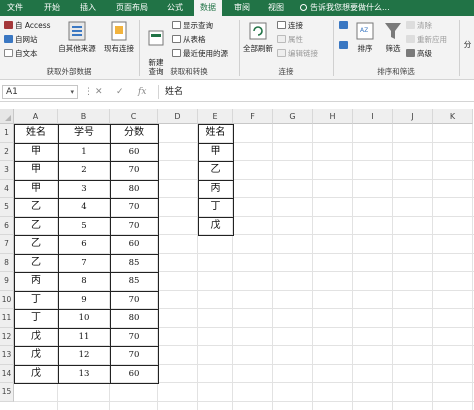 This screenshot has height=410, width=474. Describe the element at coordinates (84, 244) in the screenshot. I see `table-cell: 6` at that location.